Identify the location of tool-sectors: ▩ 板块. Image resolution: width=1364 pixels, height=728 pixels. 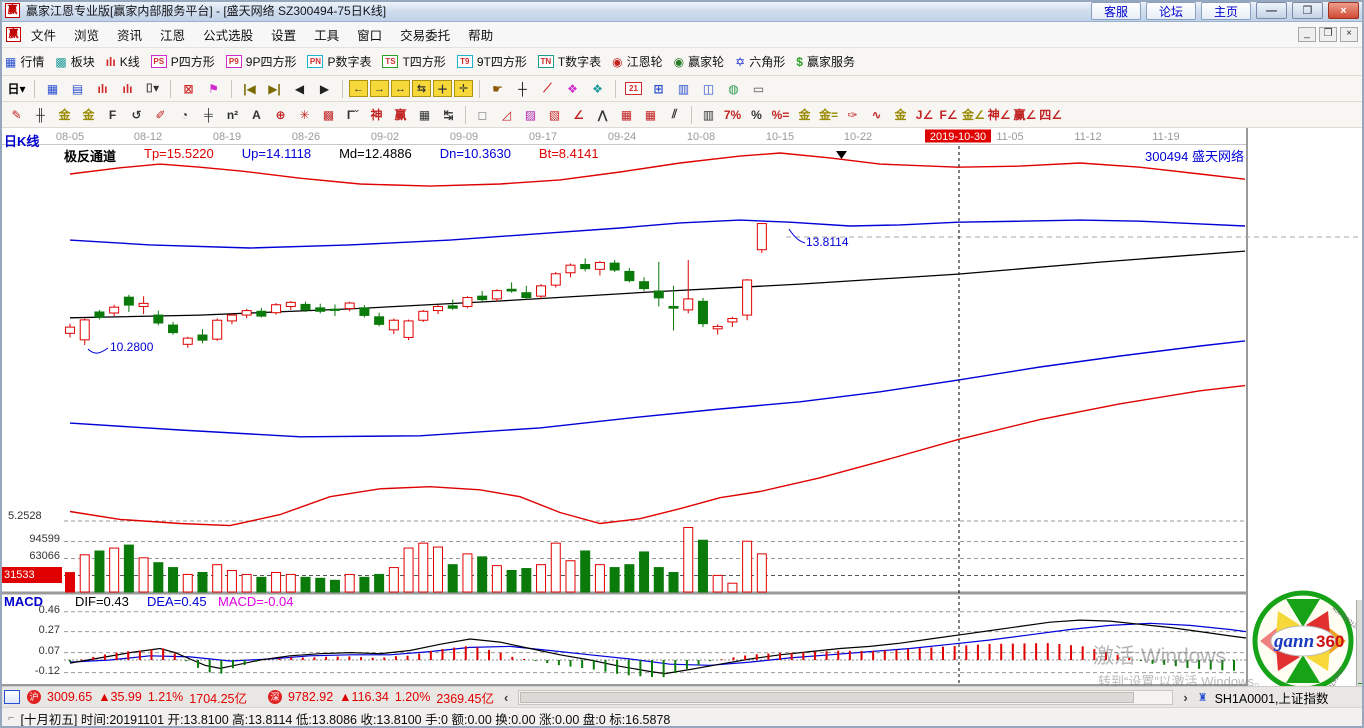
(74, 61).